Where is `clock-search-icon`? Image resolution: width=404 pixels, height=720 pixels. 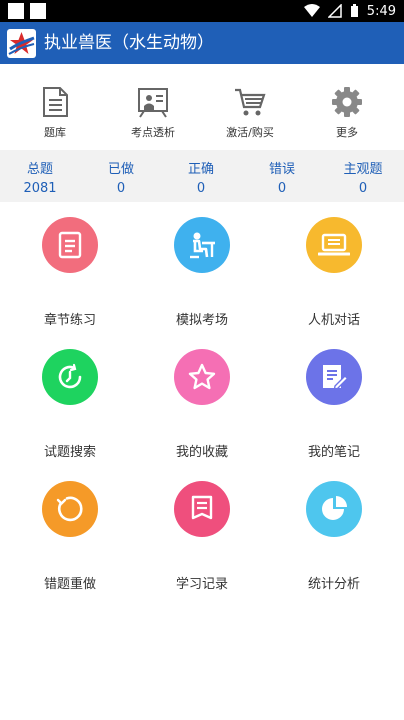
clock-search-icon is located at coordinates (70, 376).